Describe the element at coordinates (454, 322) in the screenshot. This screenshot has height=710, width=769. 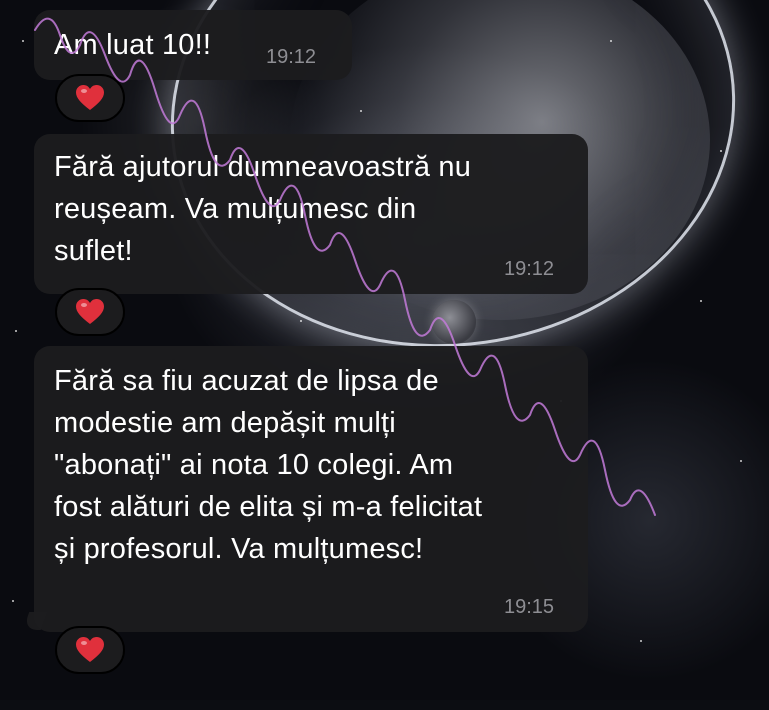
I see `wallpaper-moon` at that location.